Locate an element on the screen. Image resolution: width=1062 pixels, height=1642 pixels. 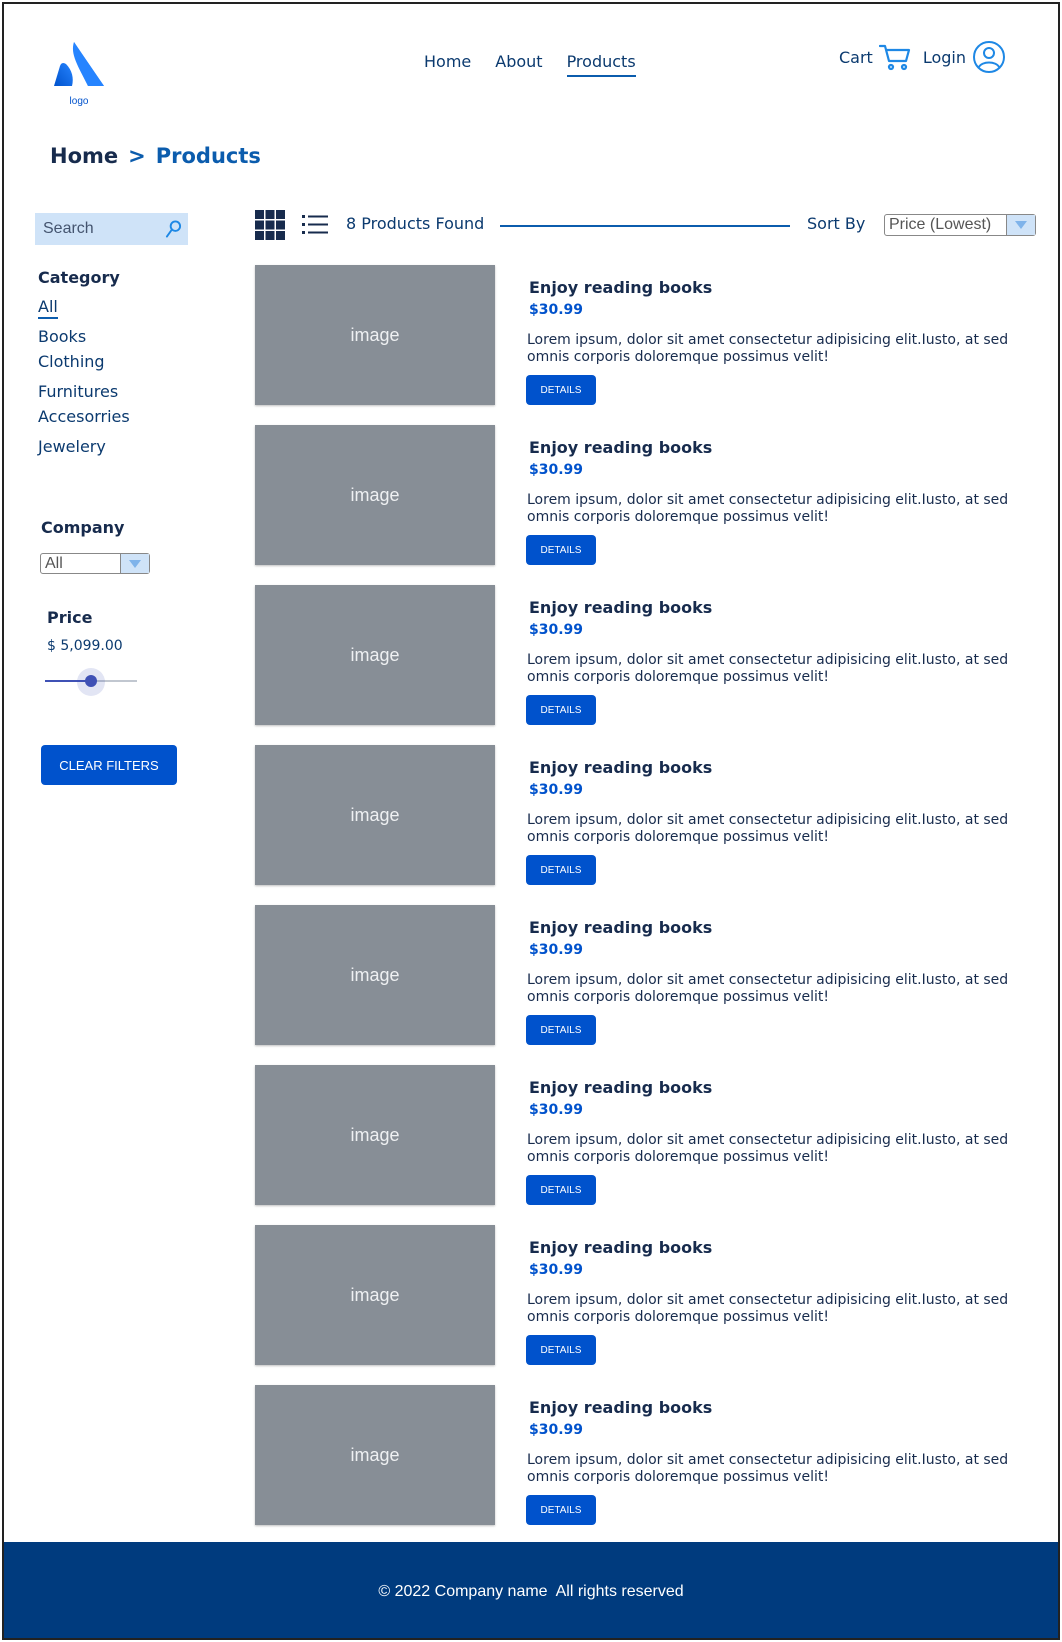
sort-select-value: Price (Lowest) is located at coordinates (940, 224).